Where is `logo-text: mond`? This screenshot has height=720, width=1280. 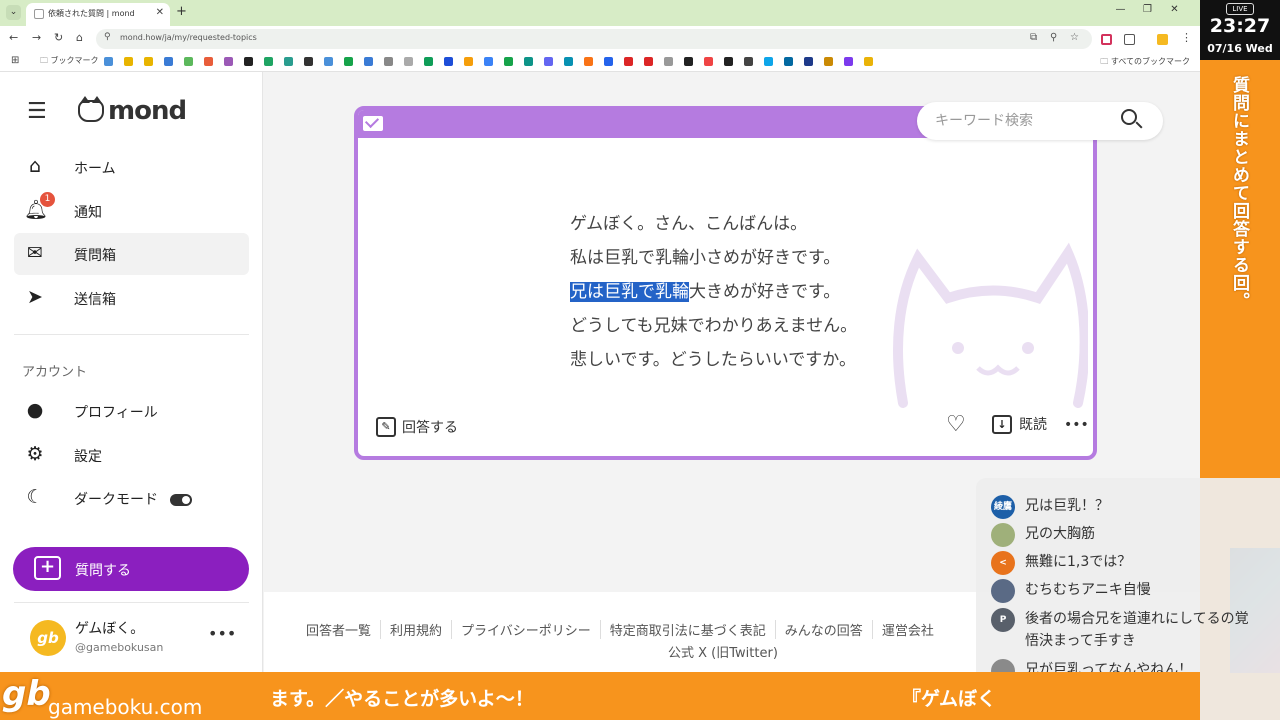
logo-text: mond is located at coordinates (147, 111).